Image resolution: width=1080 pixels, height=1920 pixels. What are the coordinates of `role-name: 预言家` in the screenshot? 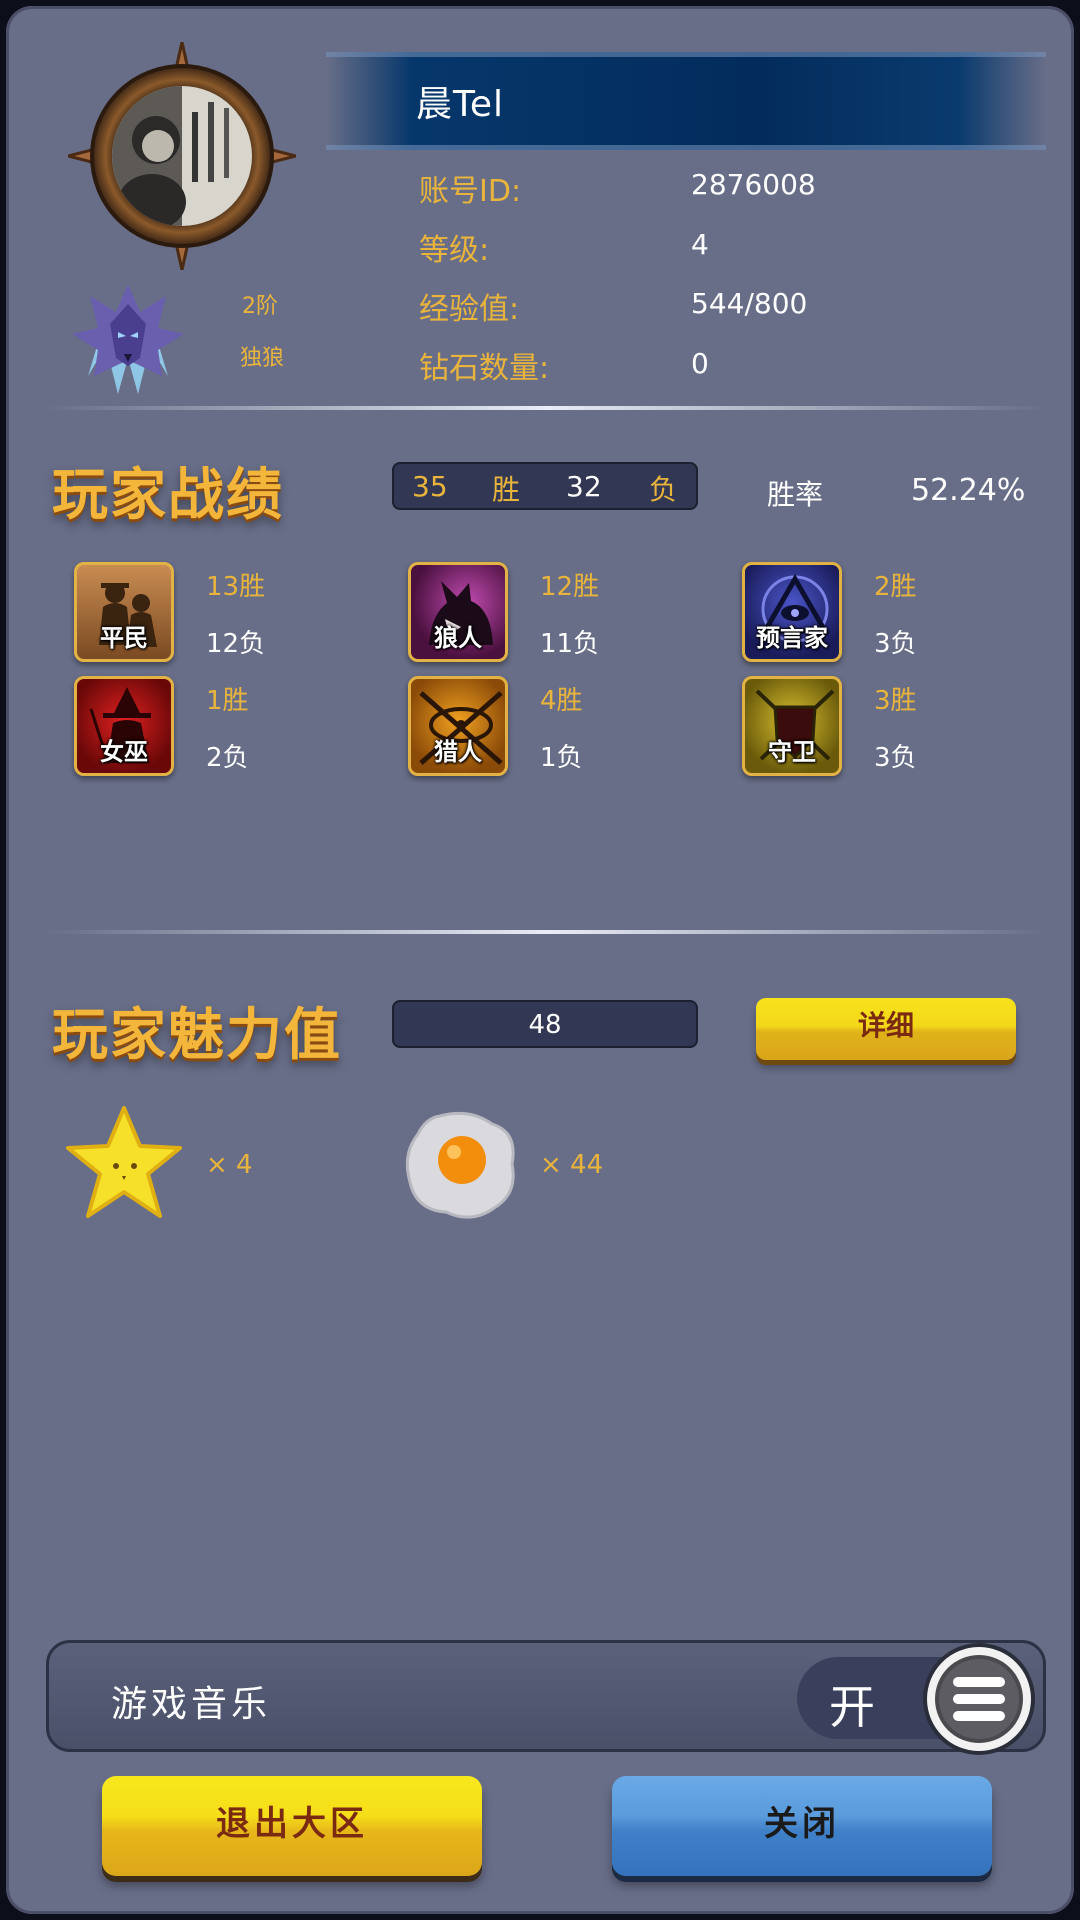 It's located at (792, 638).